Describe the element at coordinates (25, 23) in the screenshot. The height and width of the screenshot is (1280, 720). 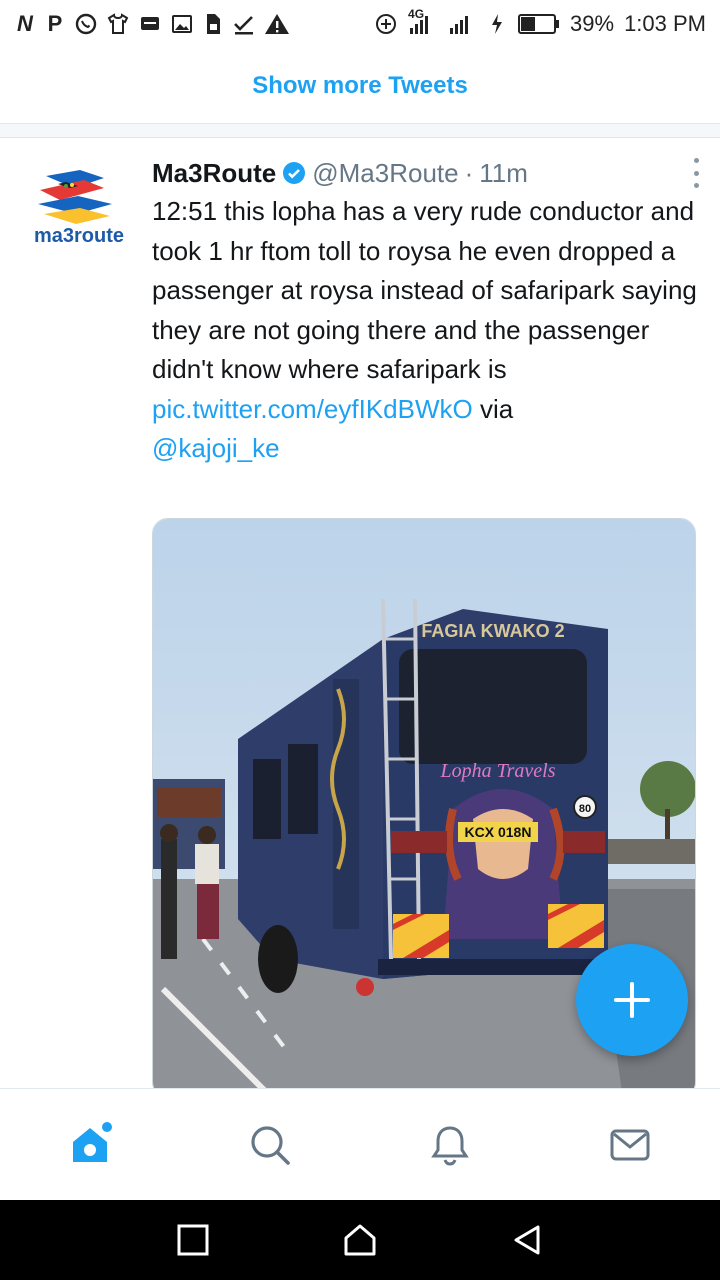
I see `n-app-icon: N` at that location.